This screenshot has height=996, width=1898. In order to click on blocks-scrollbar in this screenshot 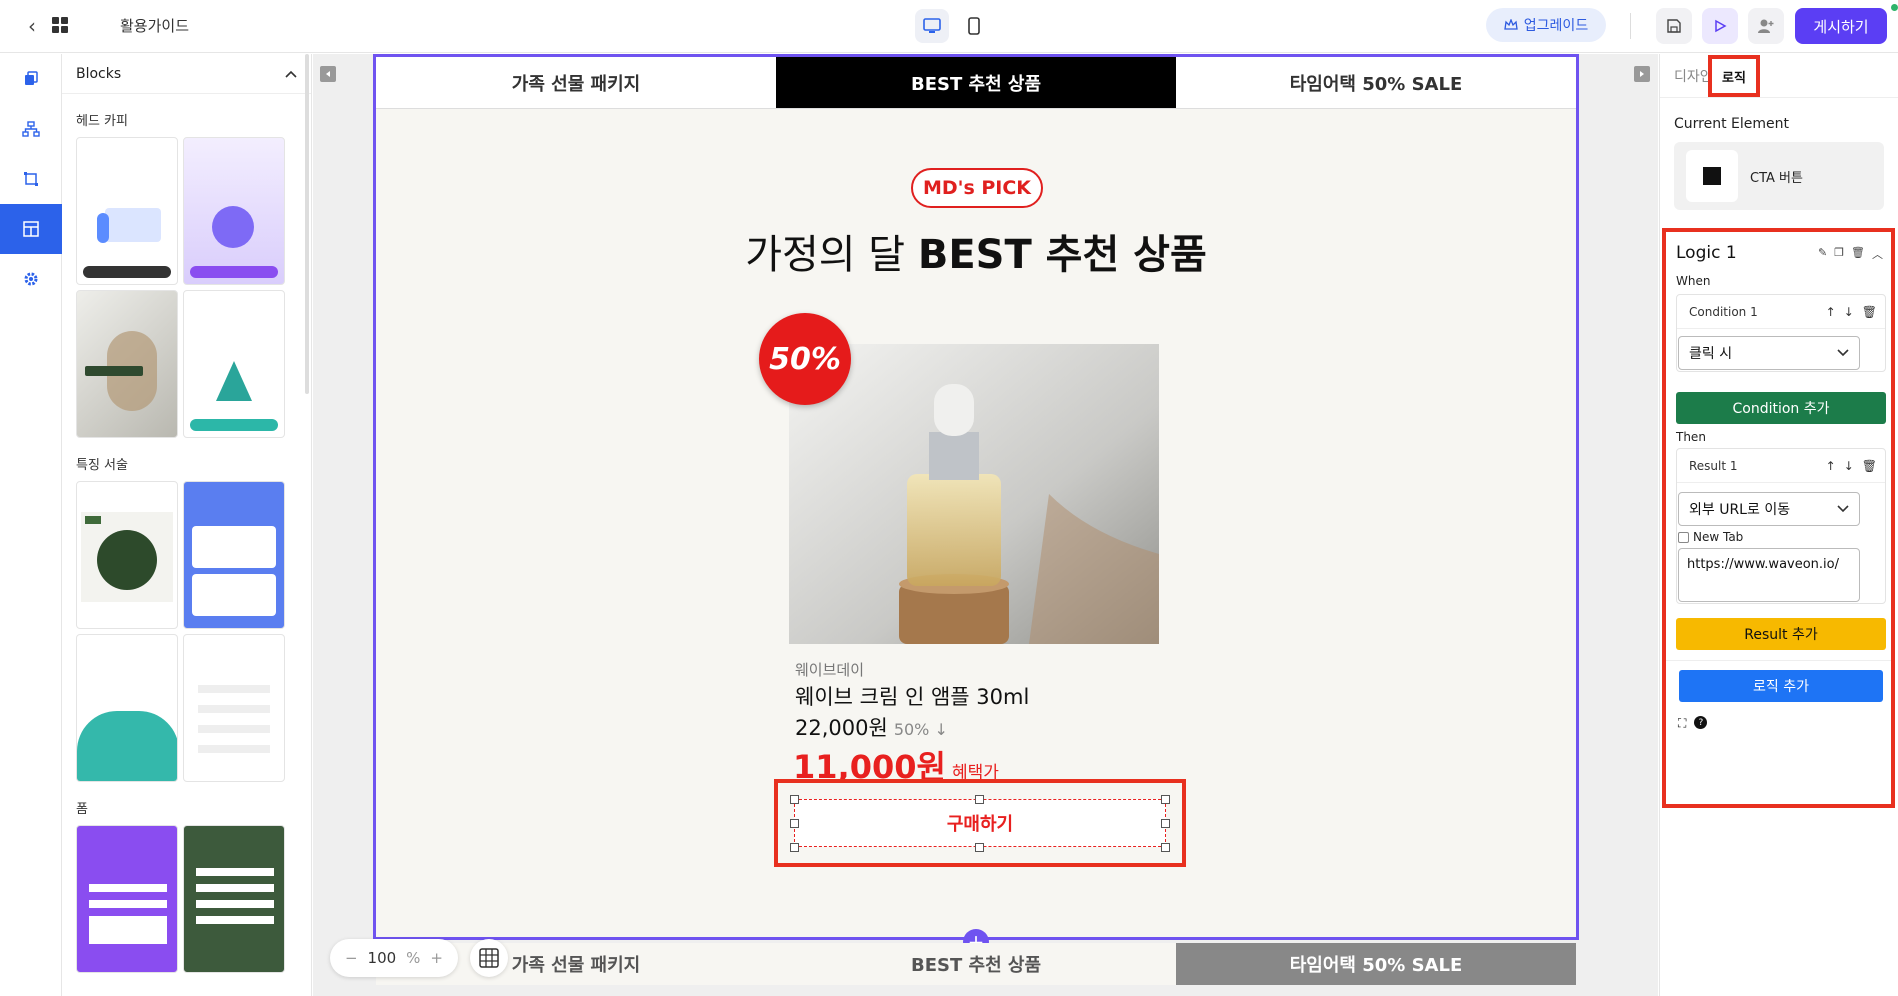, I will do `click(307, 224)`.